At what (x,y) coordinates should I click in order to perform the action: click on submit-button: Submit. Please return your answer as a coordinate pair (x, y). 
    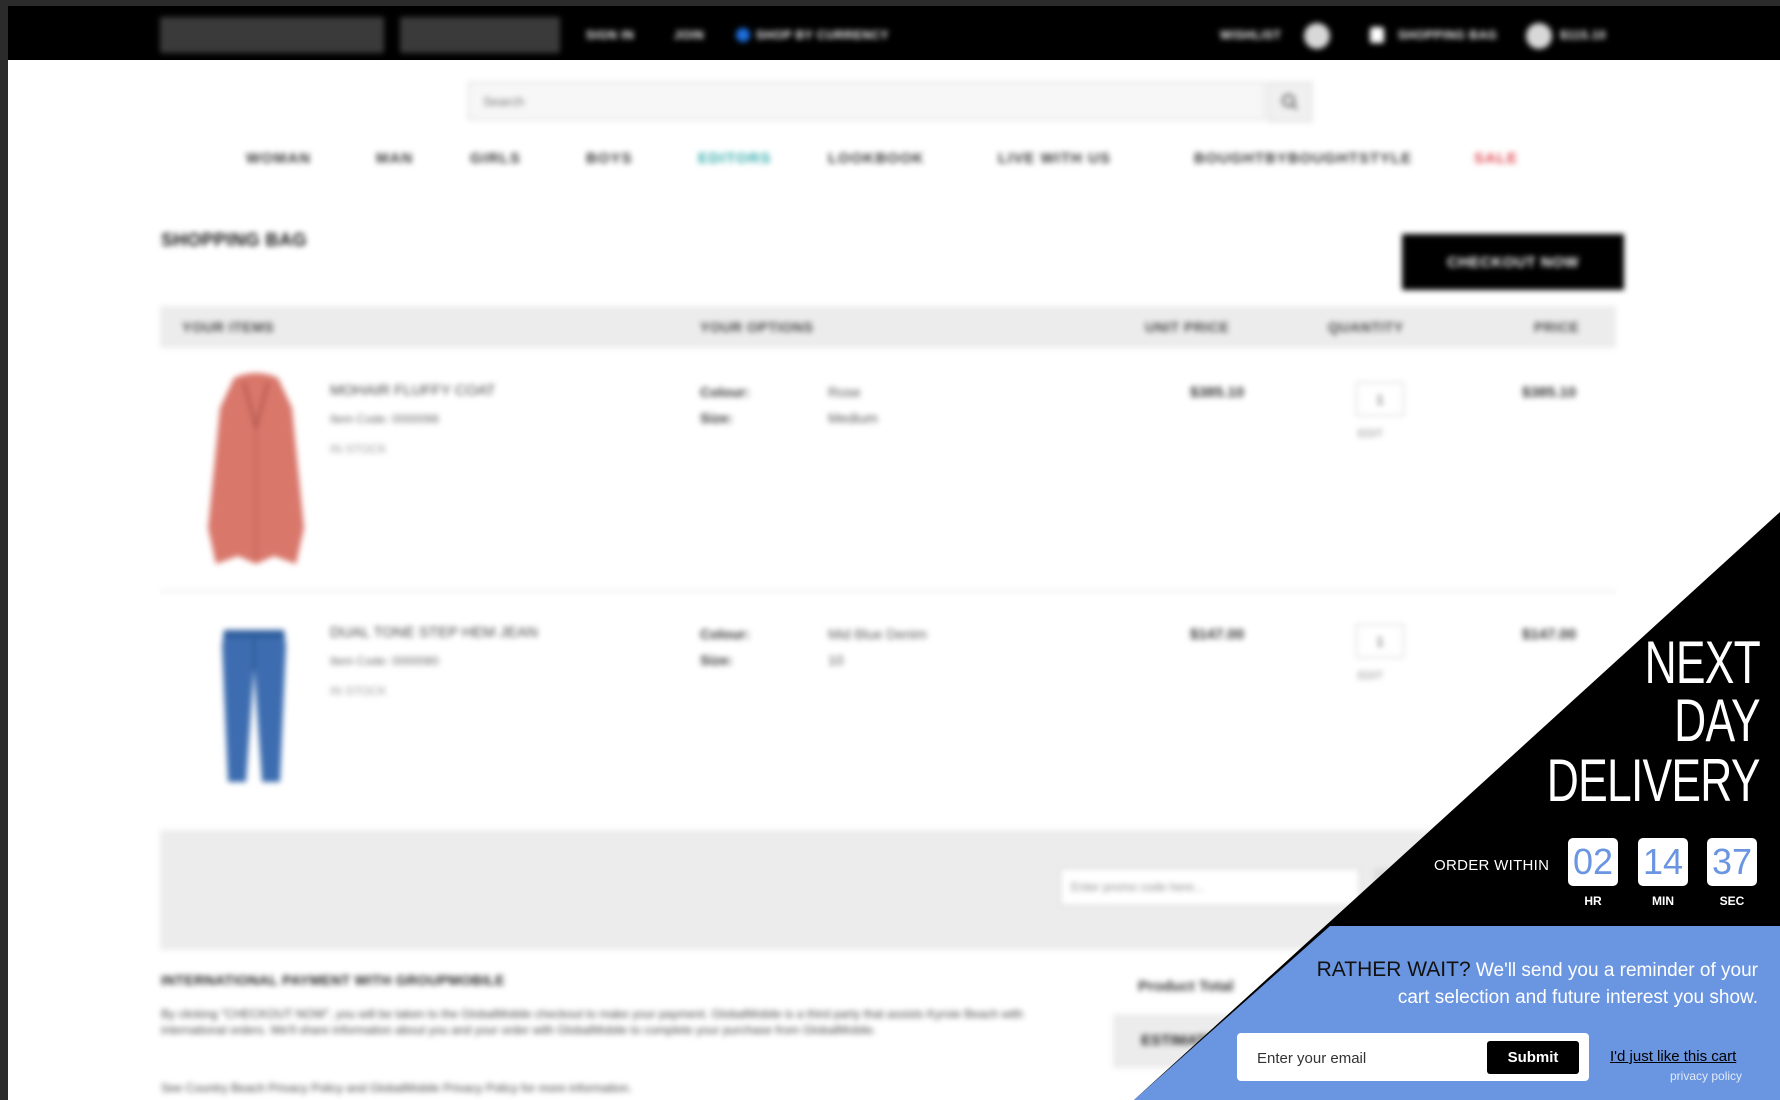
    Looking at the image, I should click on (1533, 1057).